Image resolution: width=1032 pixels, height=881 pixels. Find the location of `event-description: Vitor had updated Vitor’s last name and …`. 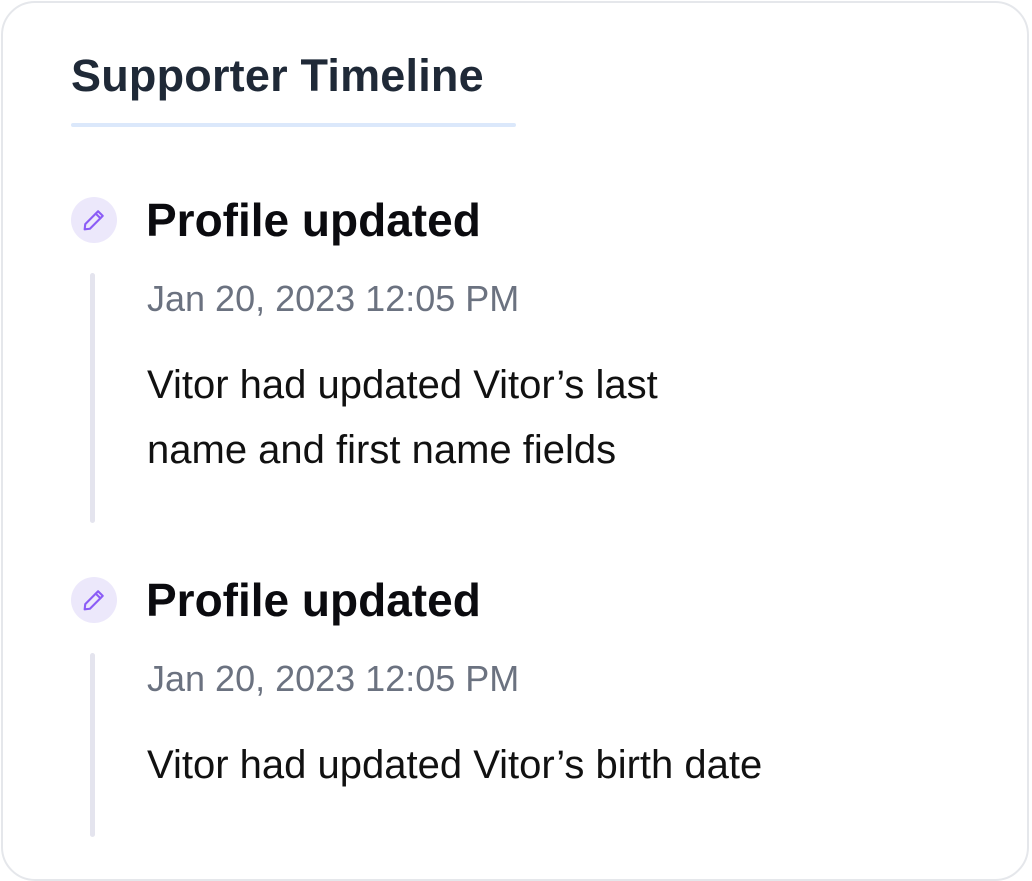

event-description: Vitor had updated Vitor’s last name and … is located at coordinates (402, 417).